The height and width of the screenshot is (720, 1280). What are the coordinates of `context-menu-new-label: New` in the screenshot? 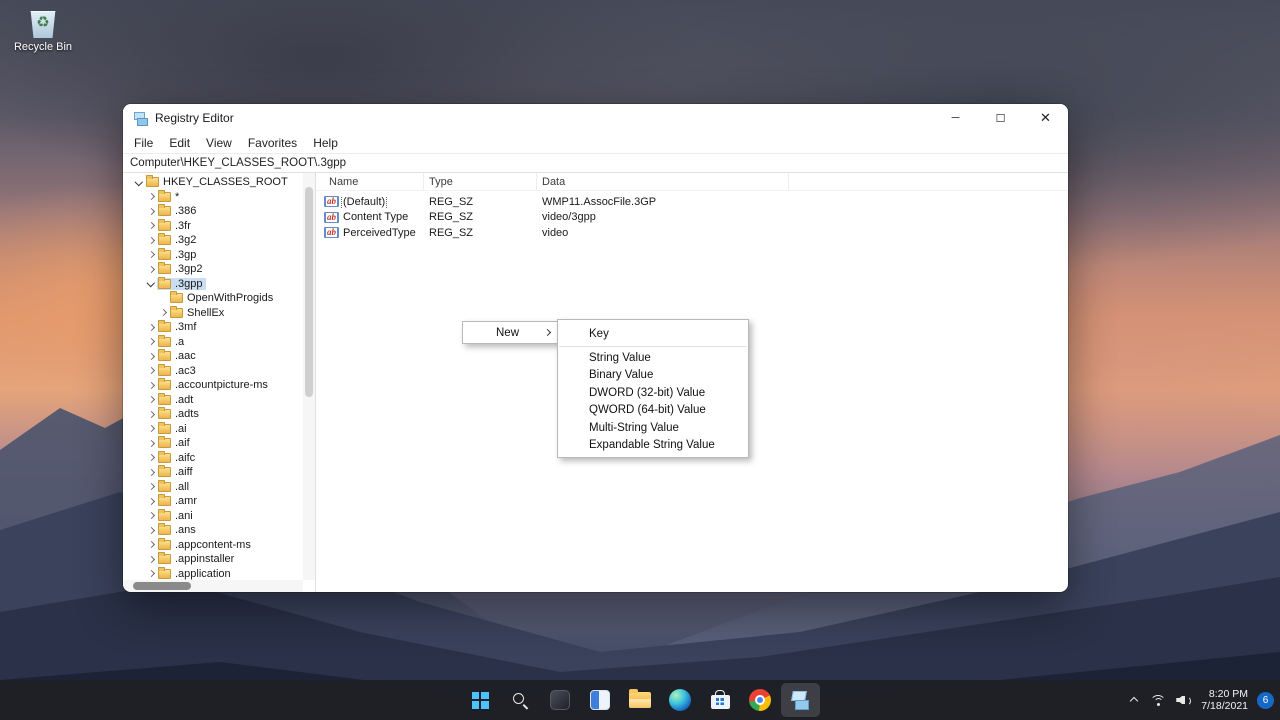 It's located at (503, 333).